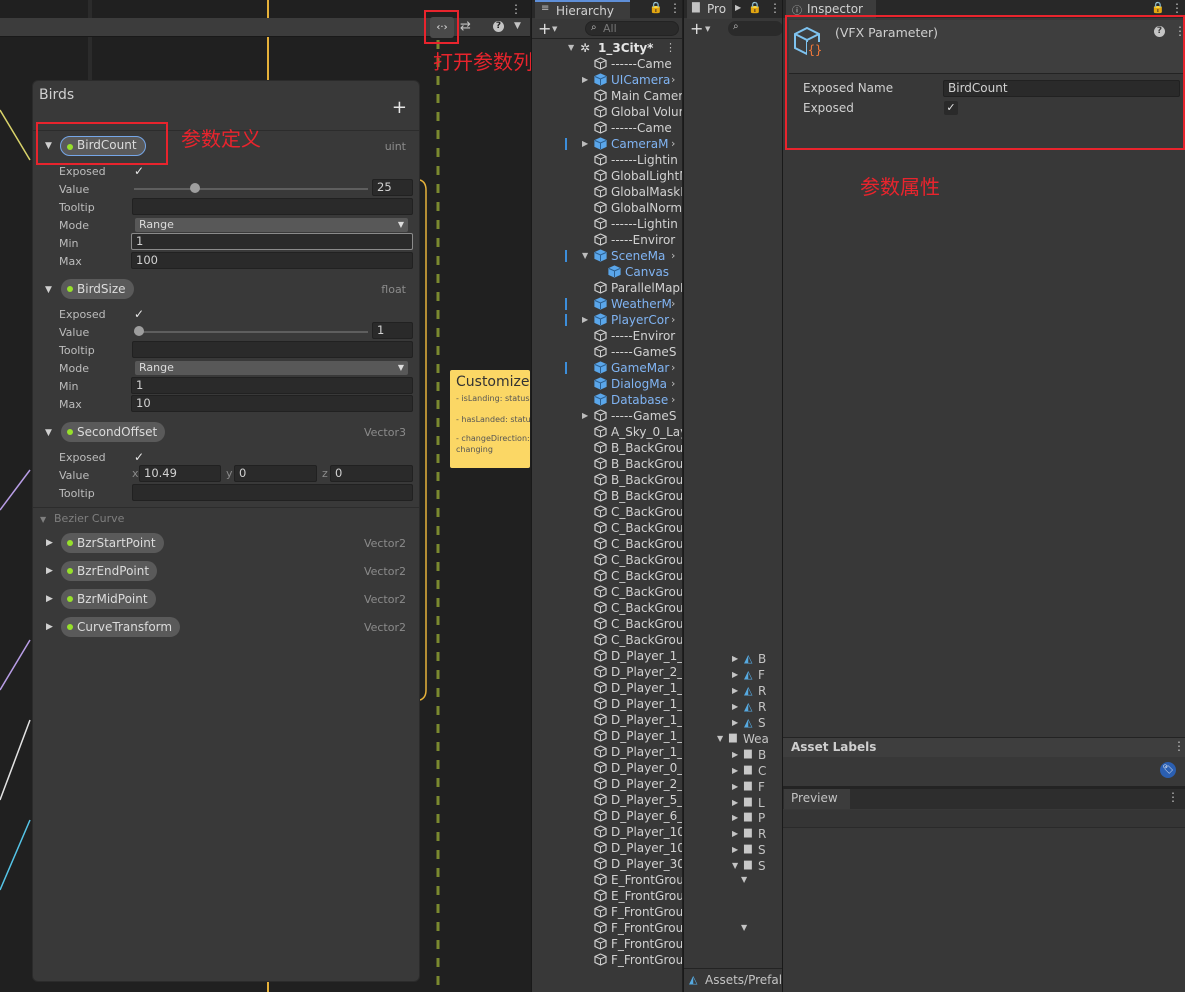 The height and width of the screenshot is (992, 1185). Describe the element at coordinates (709, 9) in the screenshot. I see `tab-project: ▇ Pro` at that location.